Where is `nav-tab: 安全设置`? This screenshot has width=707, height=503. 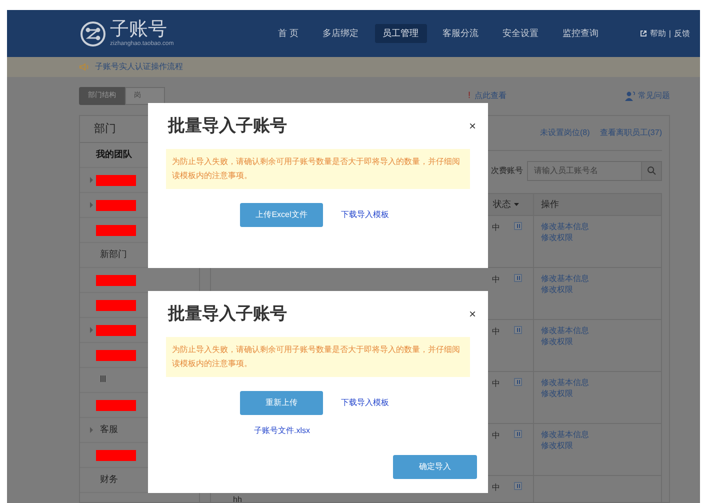 nav-tab: 安全设置 is located at coordinates (520, 34).